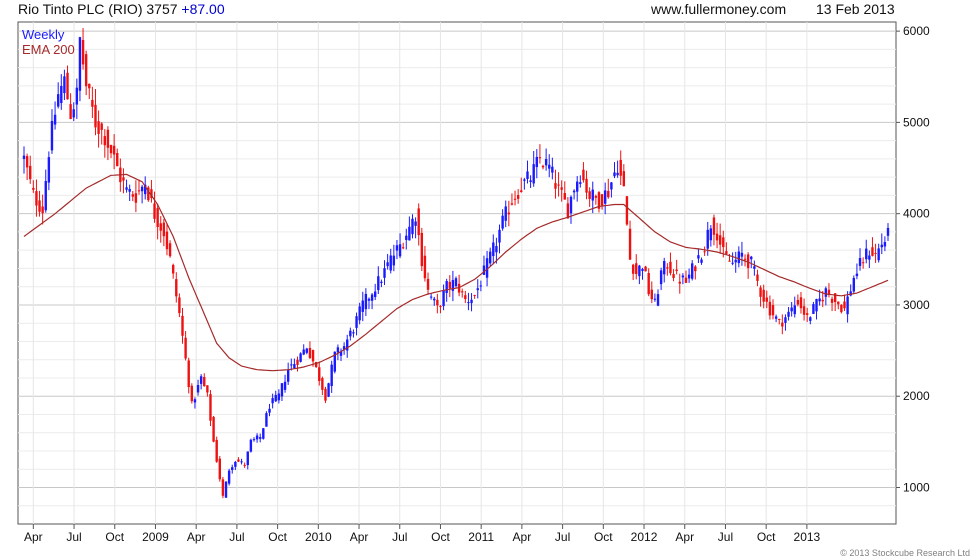  Describe the element at coordinates (916, 31) in the screenshot. I see `y-tick-label: 6000` at that location.